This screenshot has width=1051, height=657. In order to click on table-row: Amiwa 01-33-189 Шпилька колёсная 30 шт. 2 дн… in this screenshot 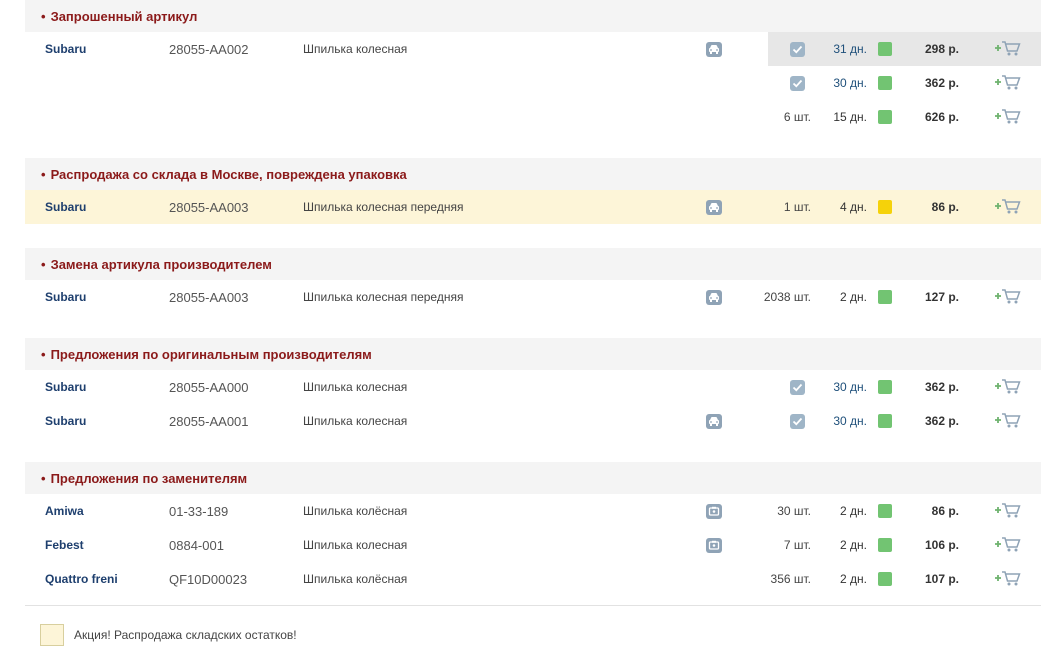, I will do `click(533, 511)`.